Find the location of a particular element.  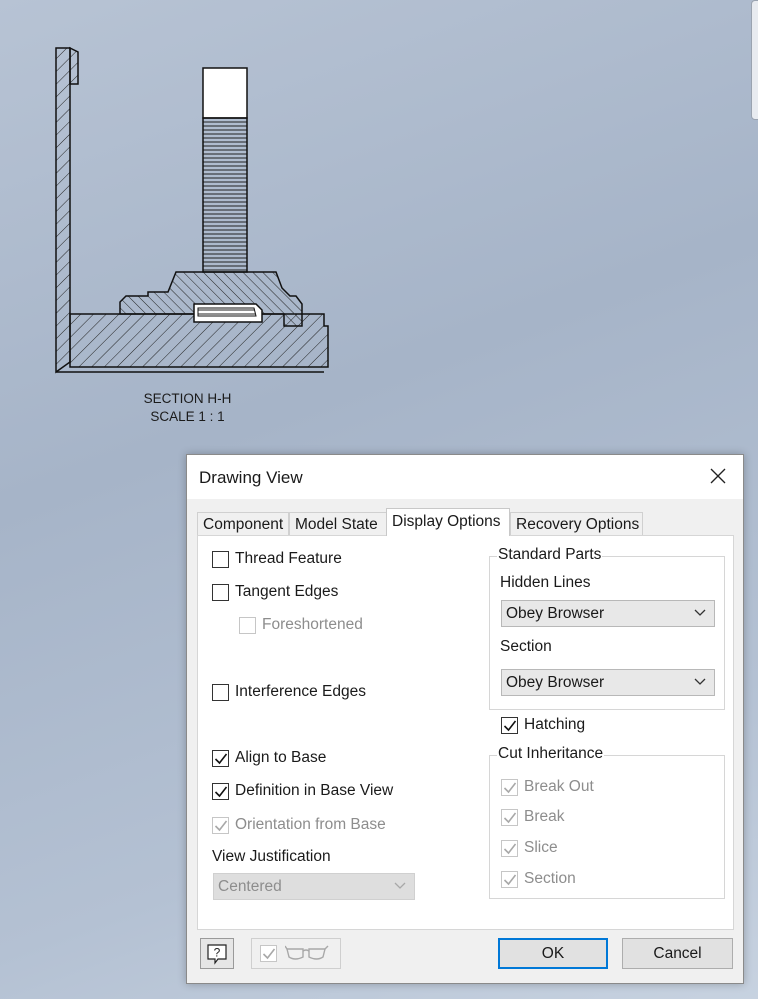

slice-label: Slice is located at coordinates (541, 847).